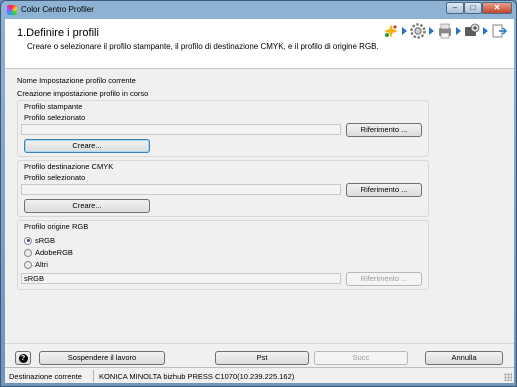 The image size is (517, 387). Describe the element at coordinates (12, 10) in the screenshot. I see `app-logo-icon` at that location.